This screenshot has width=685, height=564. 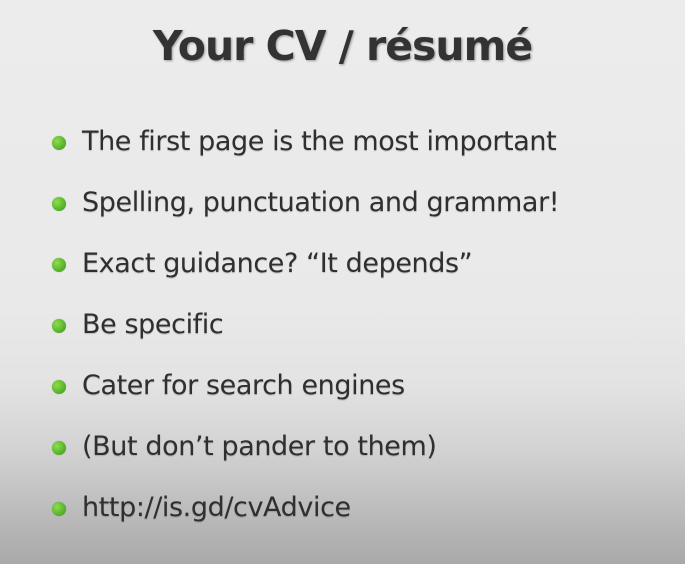 I want to click on bullet-item-specific: Be specific, so click(x=362, y=335).